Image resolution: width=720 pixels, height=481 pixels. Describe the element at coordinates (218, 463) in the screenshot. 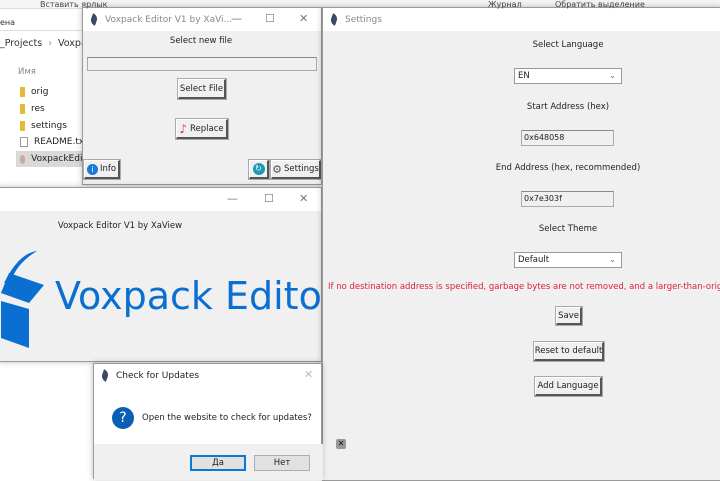

I see `yes-button: Да` at that location.